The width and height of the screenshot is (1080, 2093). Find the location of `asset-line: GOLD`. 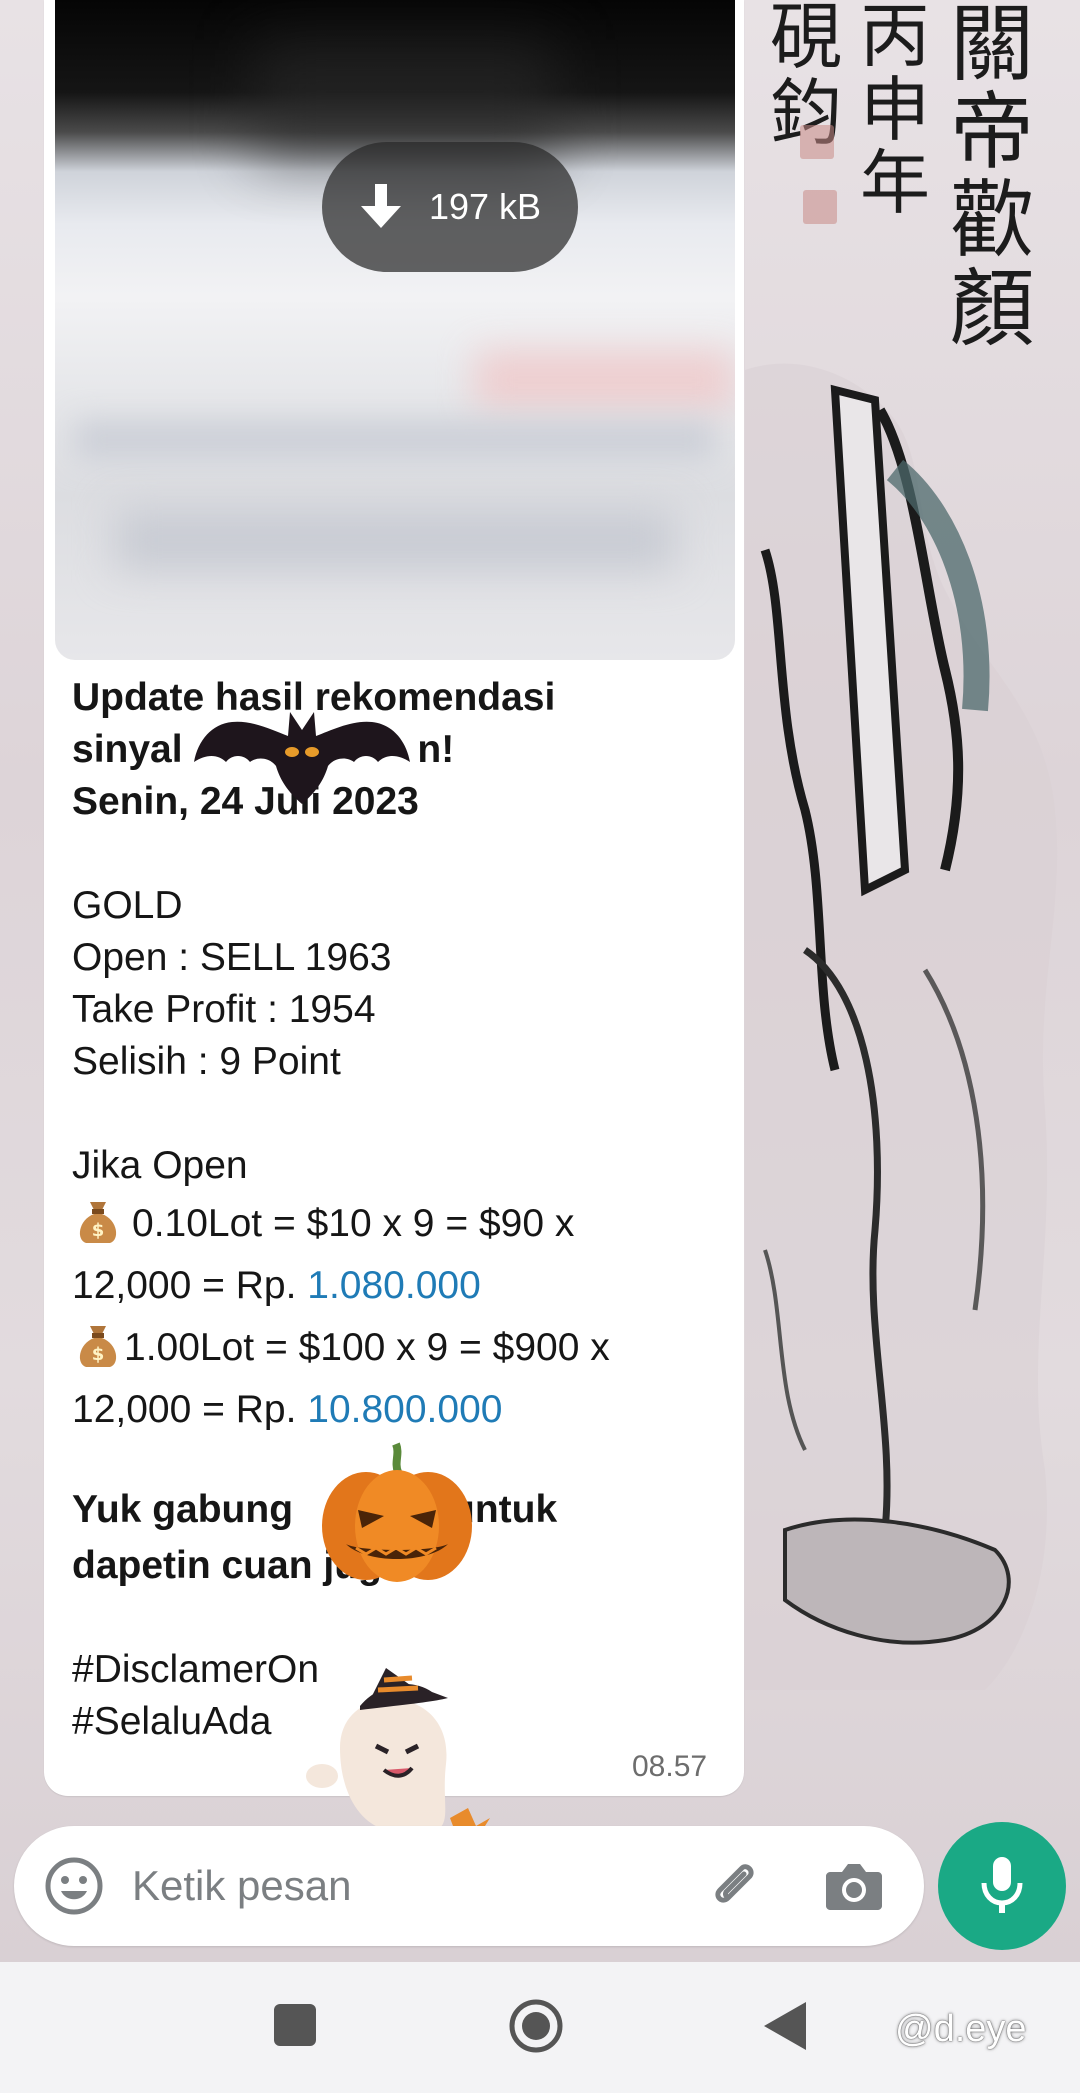

asset-line: GOLD is located at coordinates (127, 905).